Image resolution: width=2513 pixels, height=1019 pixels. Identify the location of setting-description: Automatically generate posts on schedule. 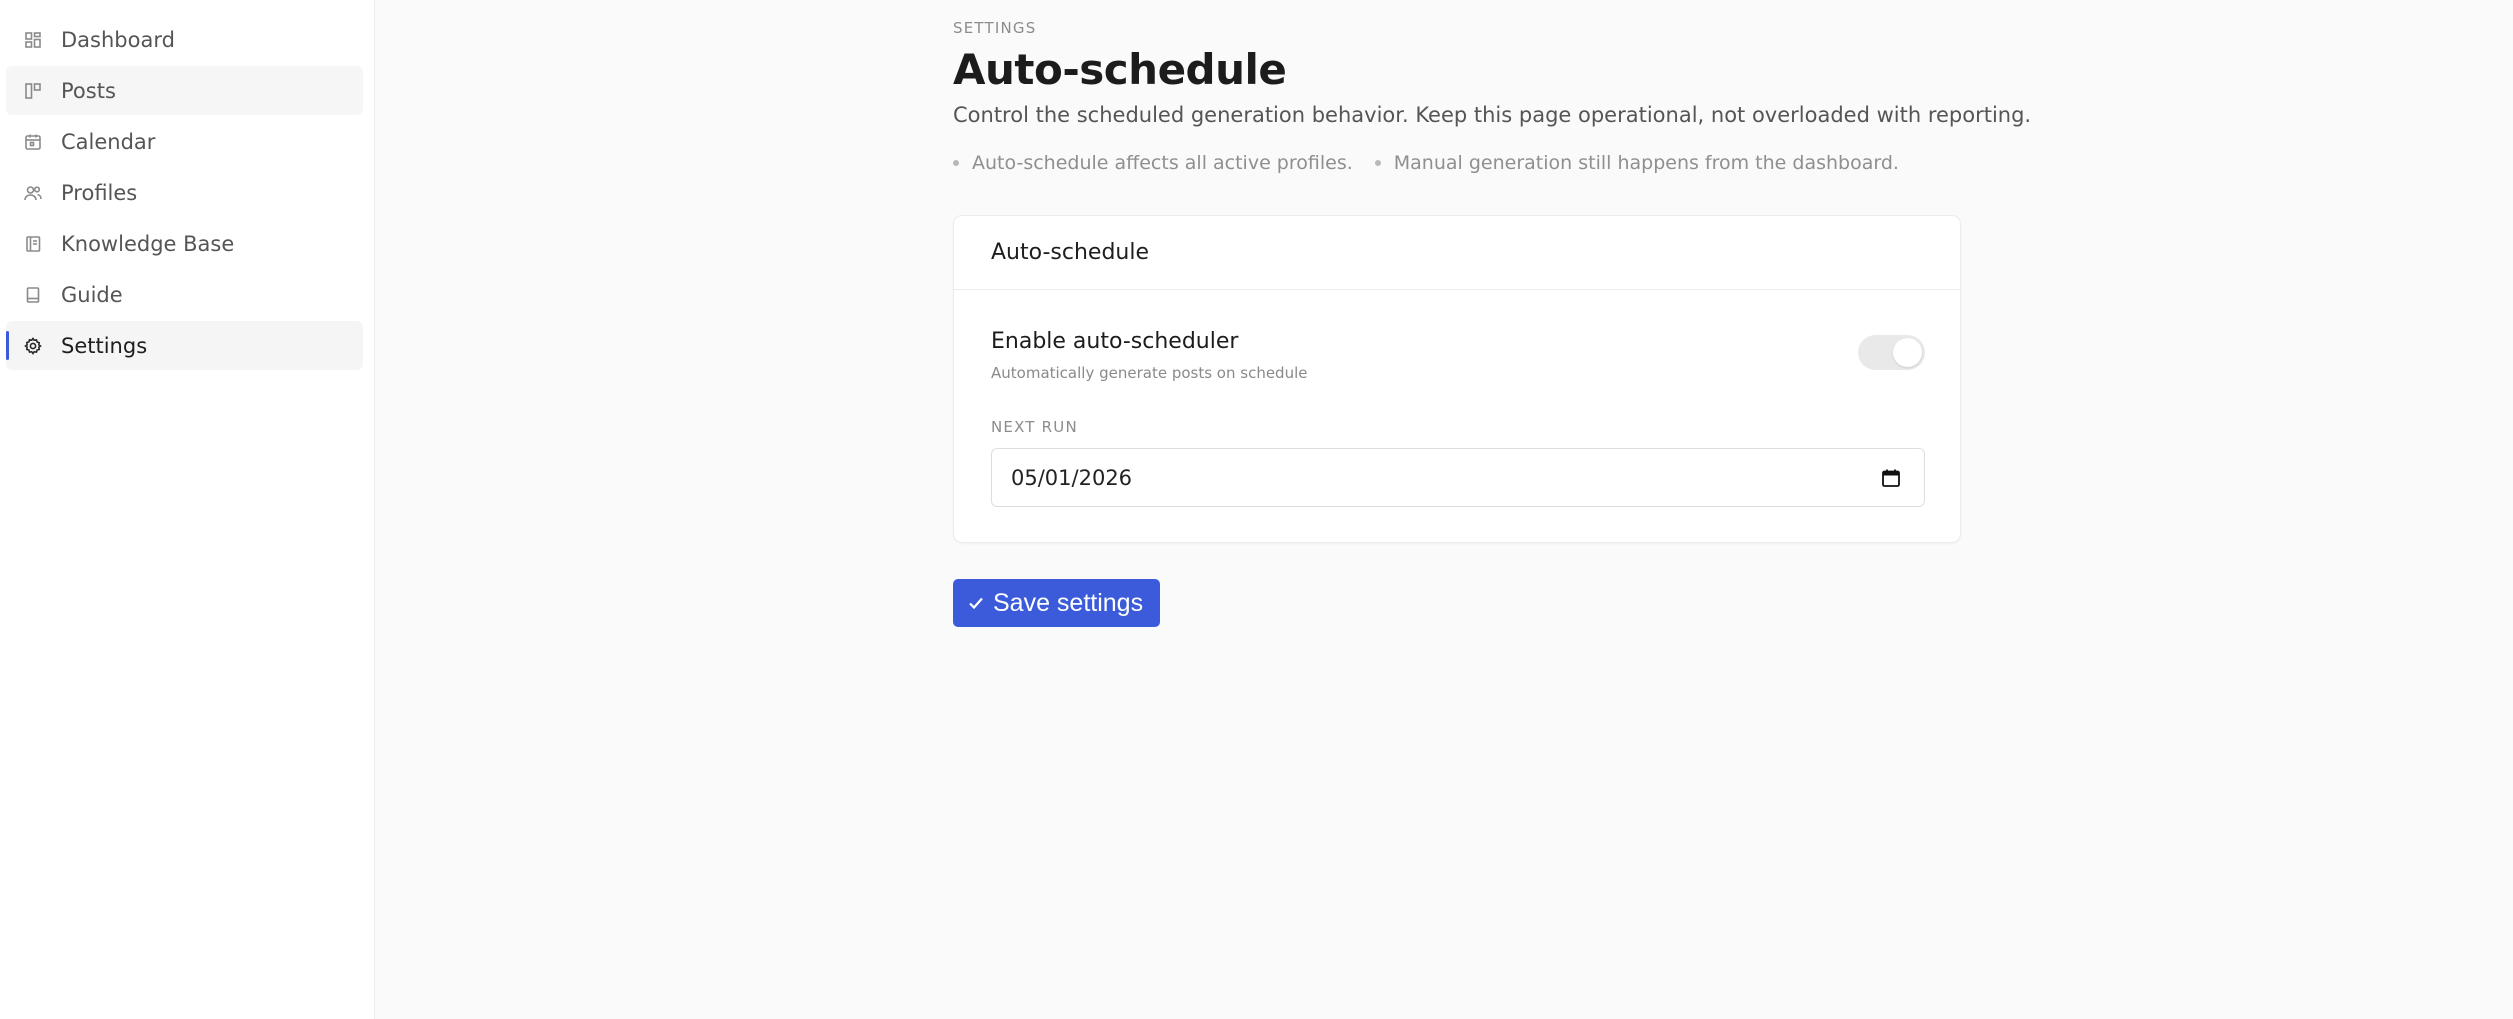
(1149, 373).